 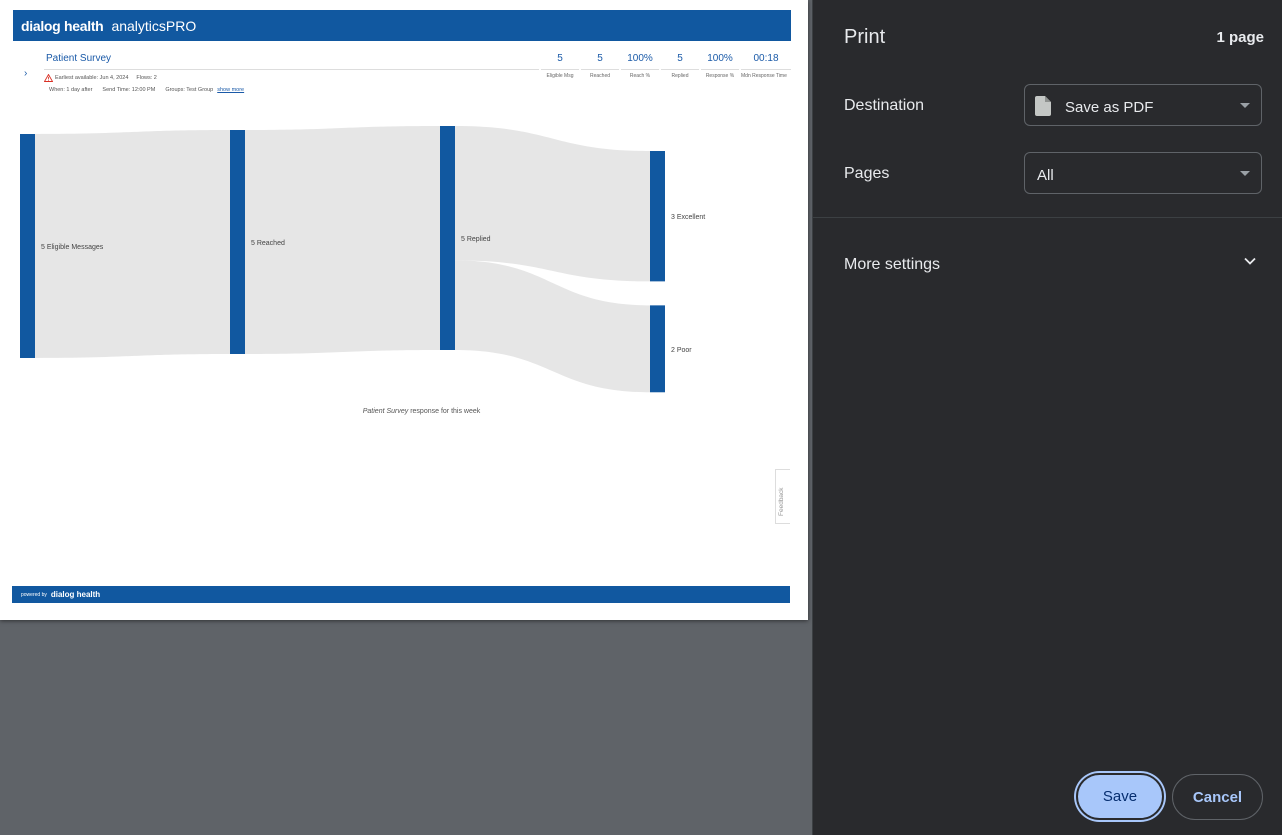 What do you see at coordinates (657, 216) in the screenshot?
I see `sankey-node-excellent` at bounding box center [657, 216].